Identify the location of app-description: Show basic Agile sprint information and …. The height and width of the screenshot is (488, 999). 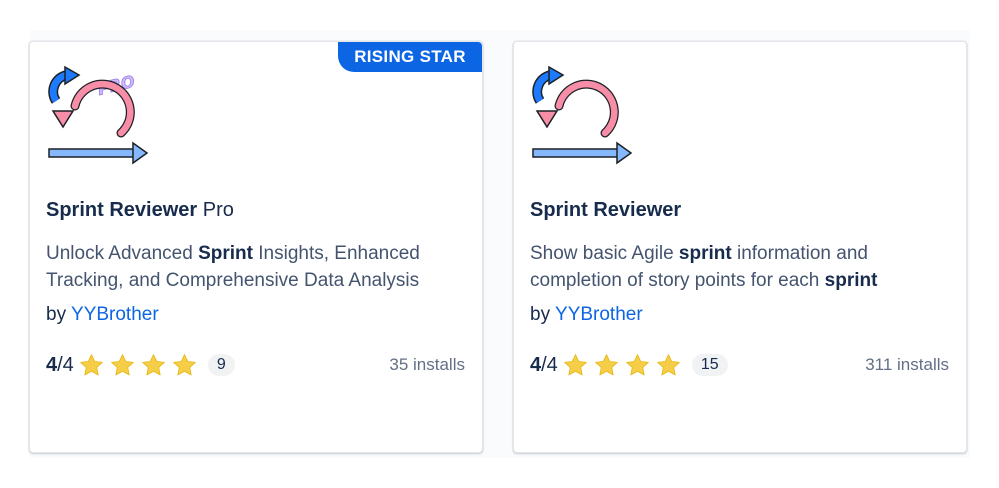
(704, 267).